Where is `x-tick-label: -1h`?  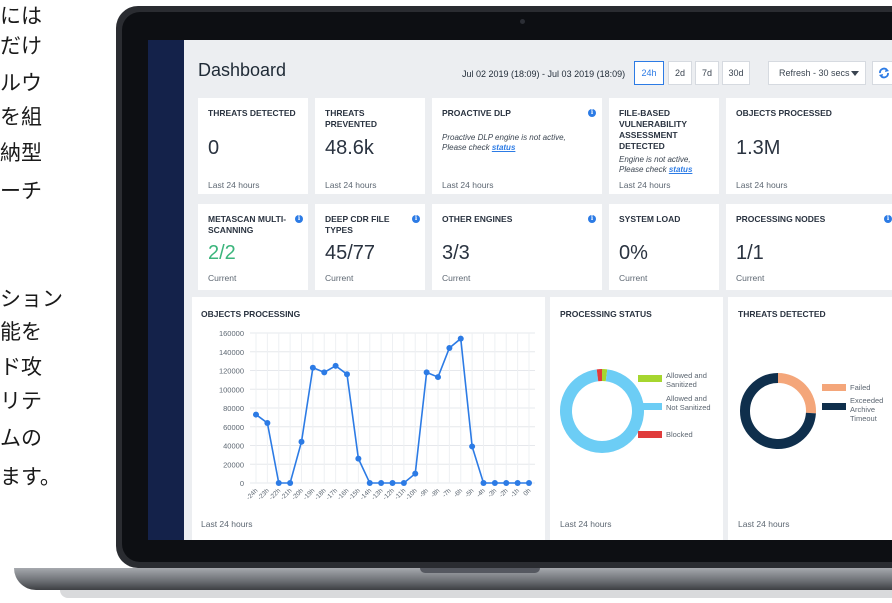
x-tick-label: -1h is located at coordinates (515, 493).